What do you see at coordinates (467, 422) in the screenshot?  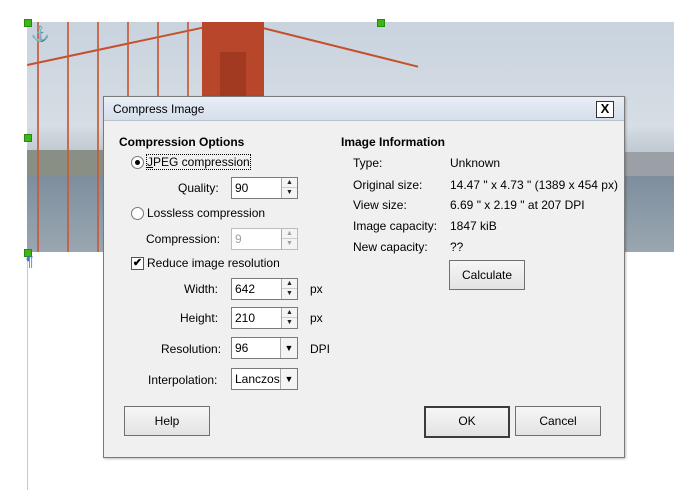 I see `ok-button: OK` at bounding box center [467, 422].